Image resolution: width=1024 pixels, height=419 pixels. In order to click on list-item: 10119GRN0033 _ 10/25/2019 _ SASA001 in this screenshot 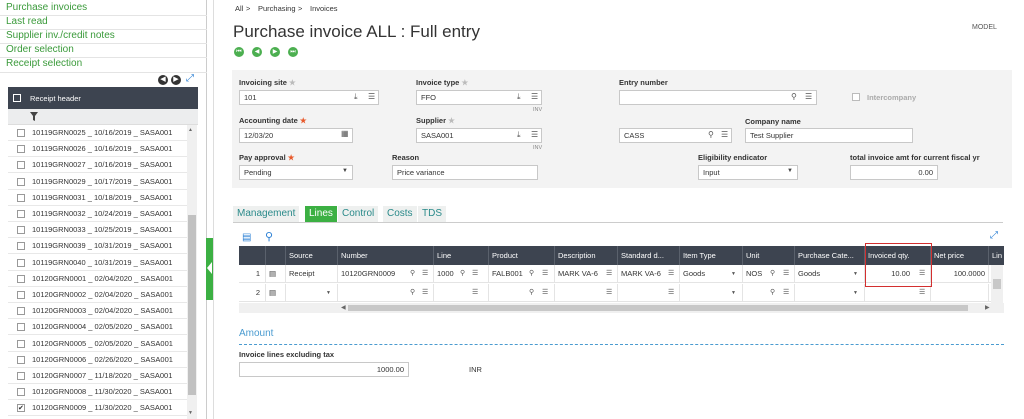, I will do `click(98, 230)`.